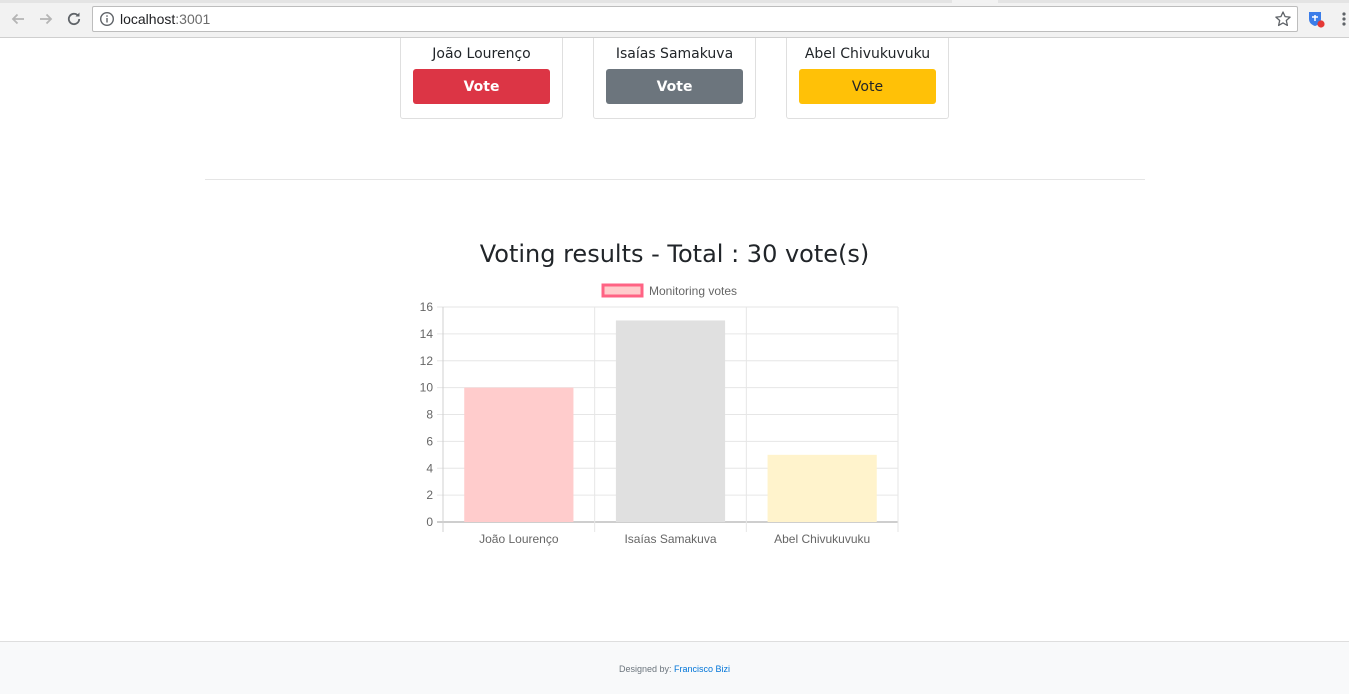 This screenshot has height=694, width=1349. I want to click on vote-button-joao: Vote, so click(481, 86).